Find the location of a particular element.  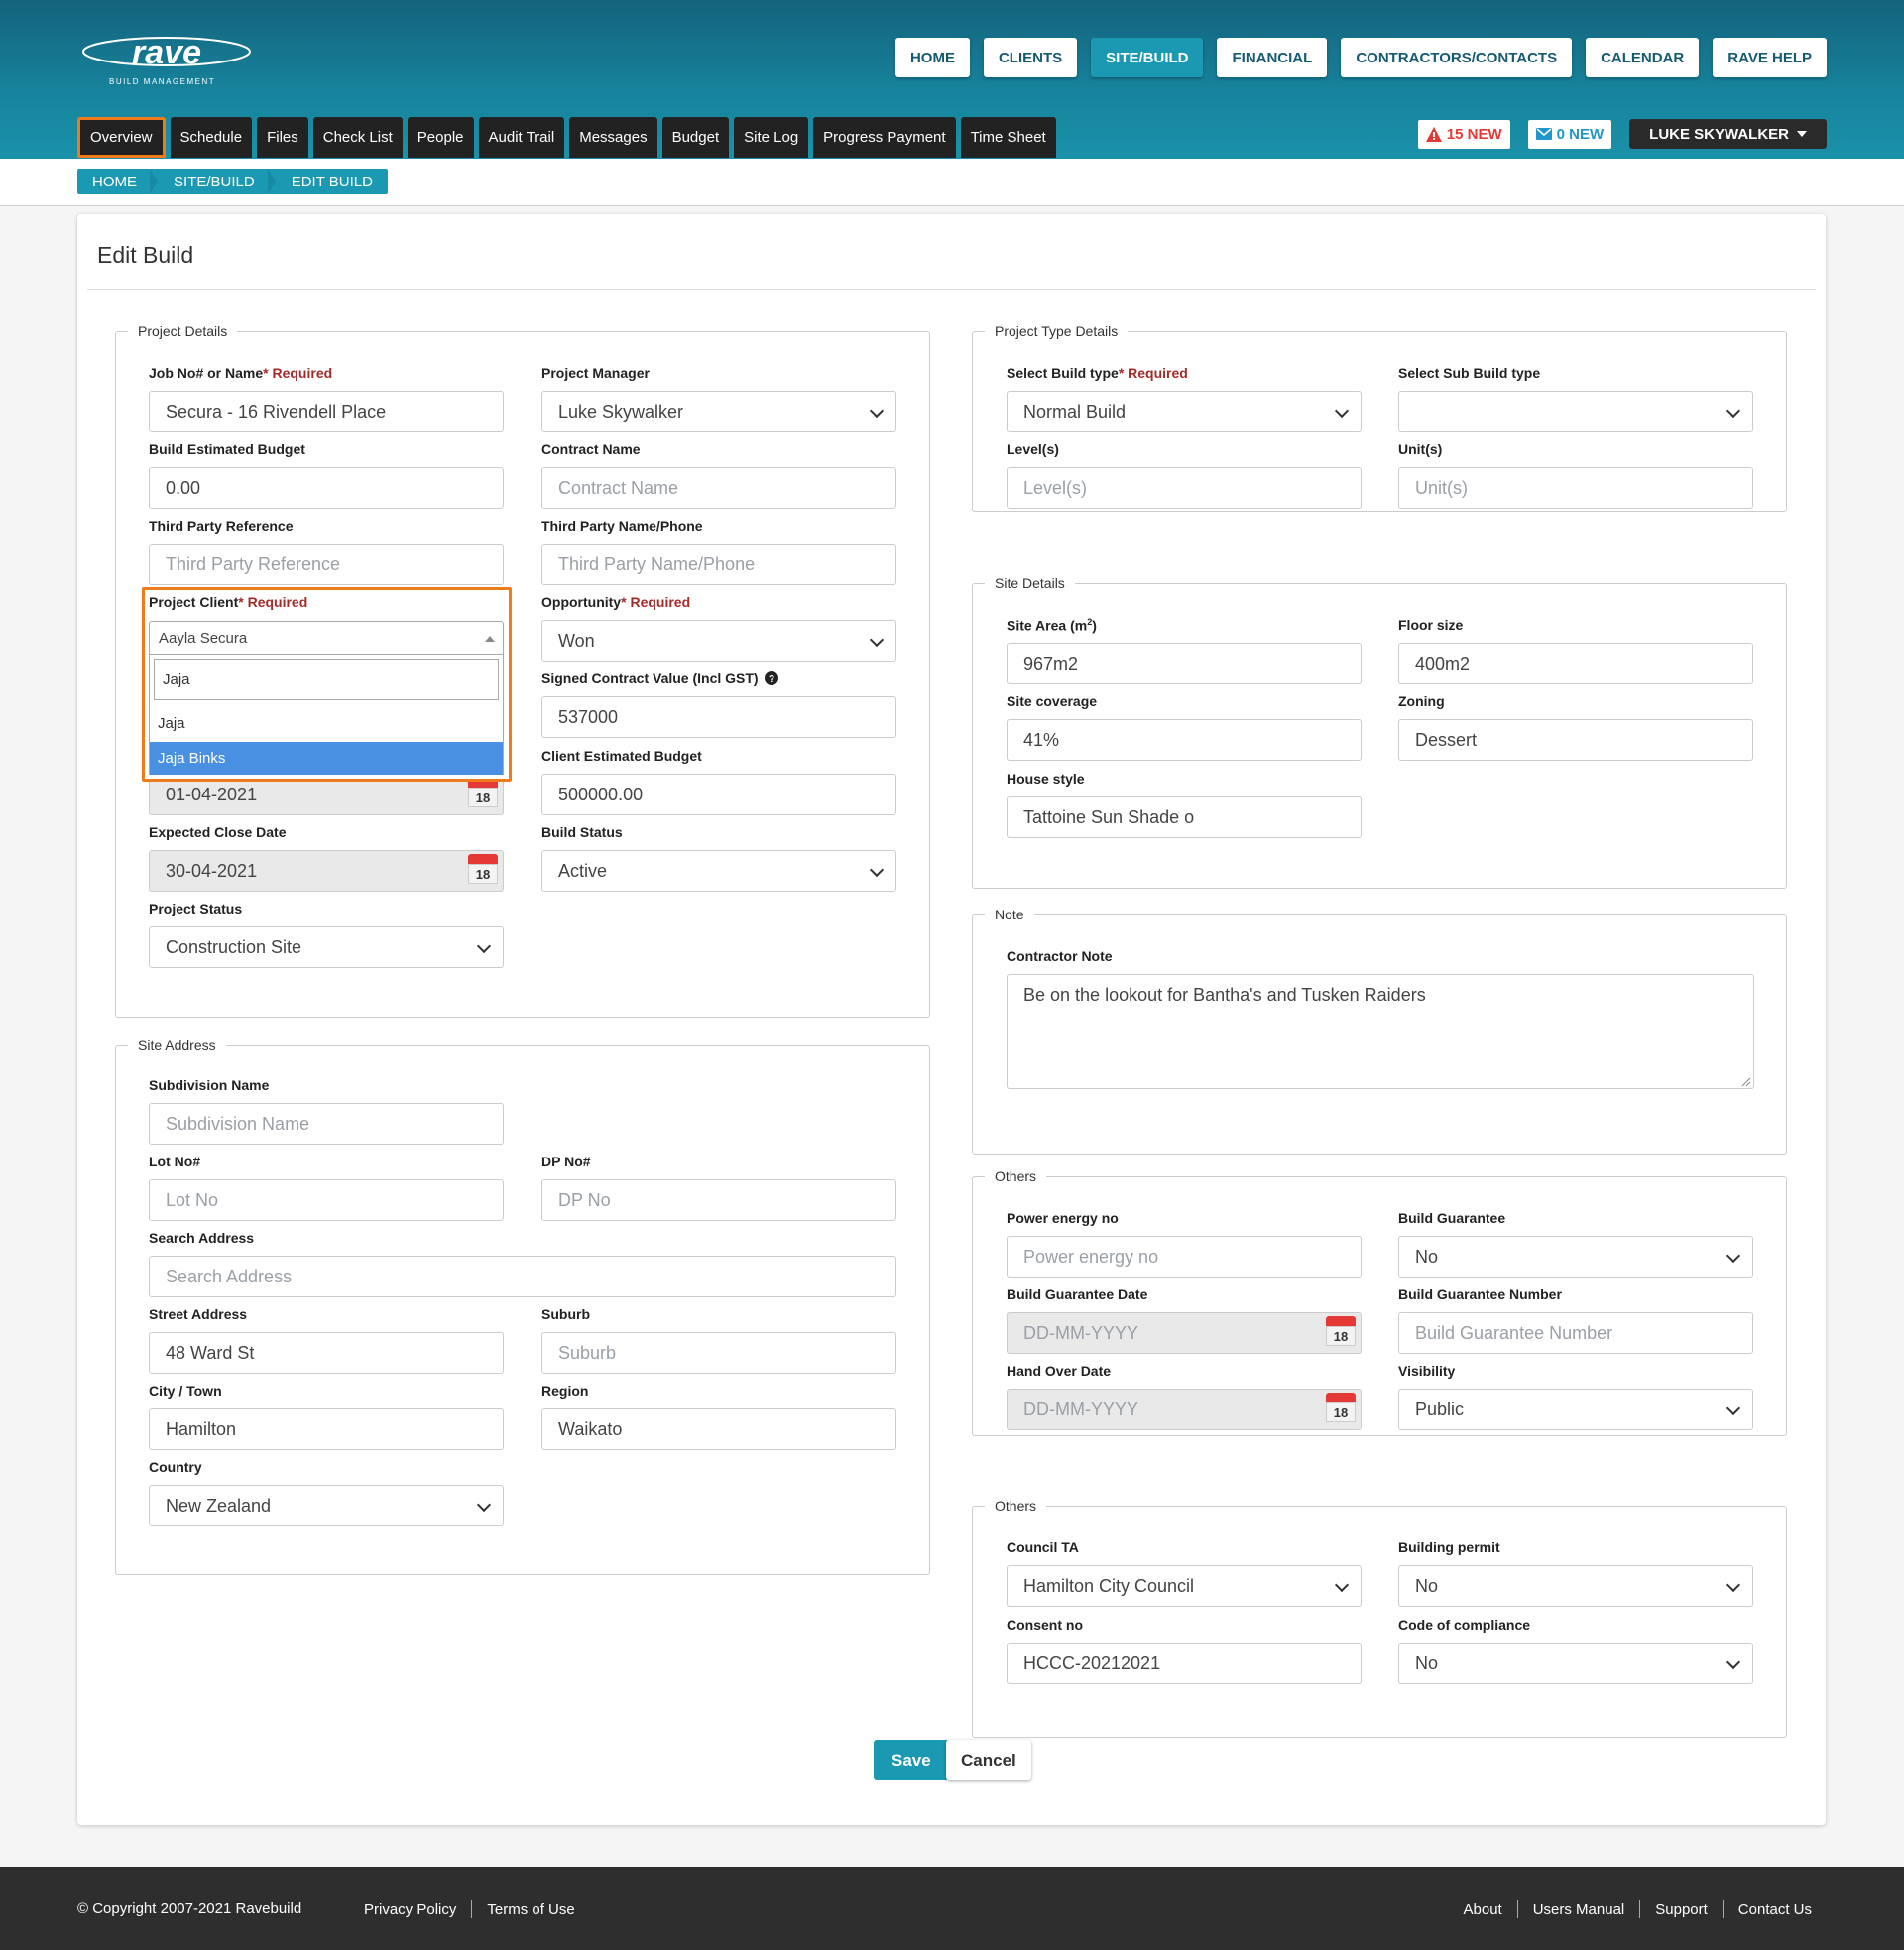

house-style-input: Tattoine Sun Shade o is located at coordinates (1184, 817).